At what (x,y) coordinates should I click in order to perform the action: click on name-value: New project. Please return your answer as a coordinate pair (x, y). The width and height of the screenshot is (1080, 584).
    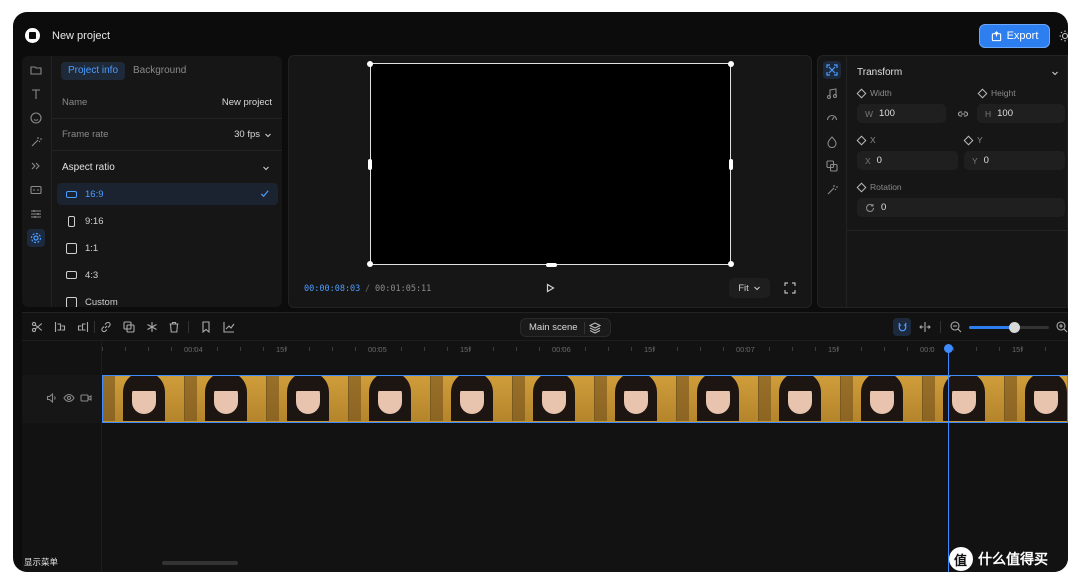
    Looking at the image, I should click on (247, 102).